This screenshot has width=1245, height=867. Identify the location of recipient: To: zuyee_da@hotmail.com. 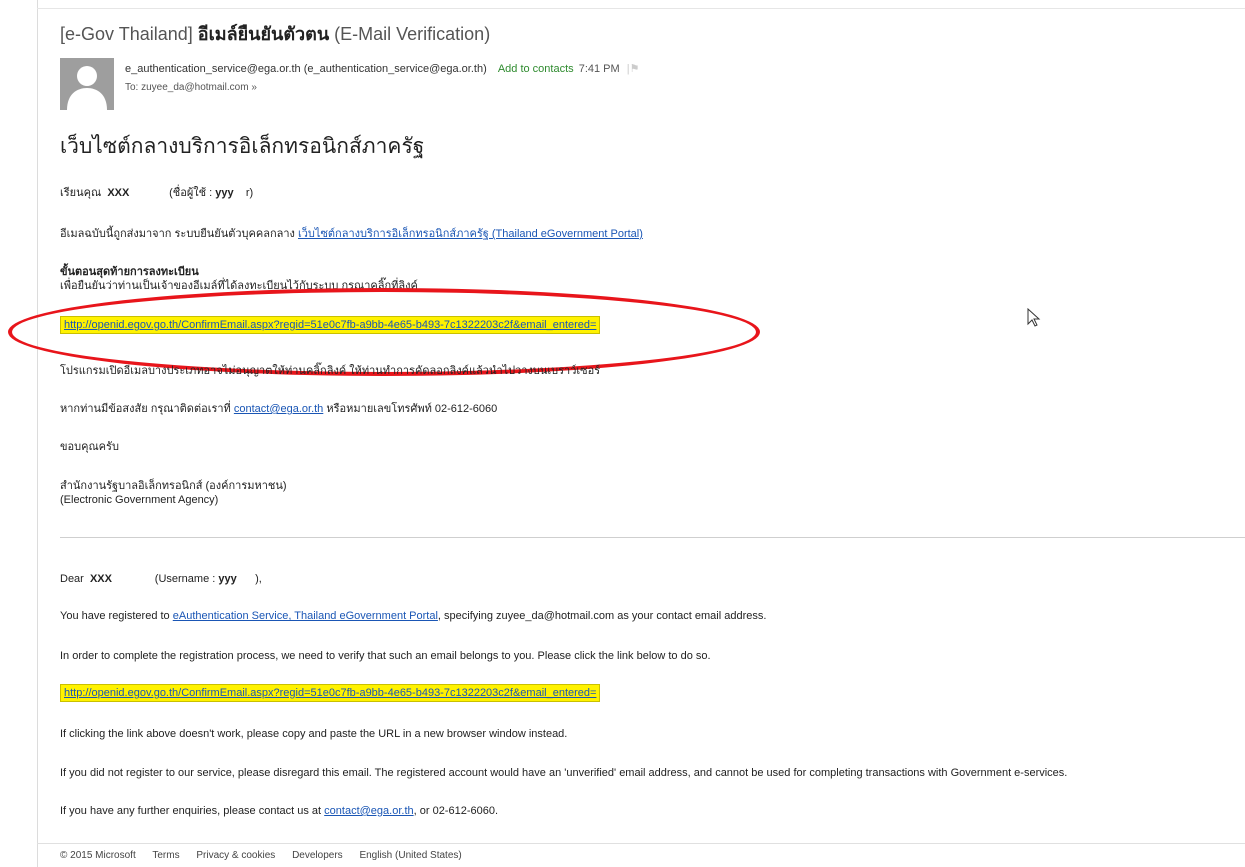
(187, 87).